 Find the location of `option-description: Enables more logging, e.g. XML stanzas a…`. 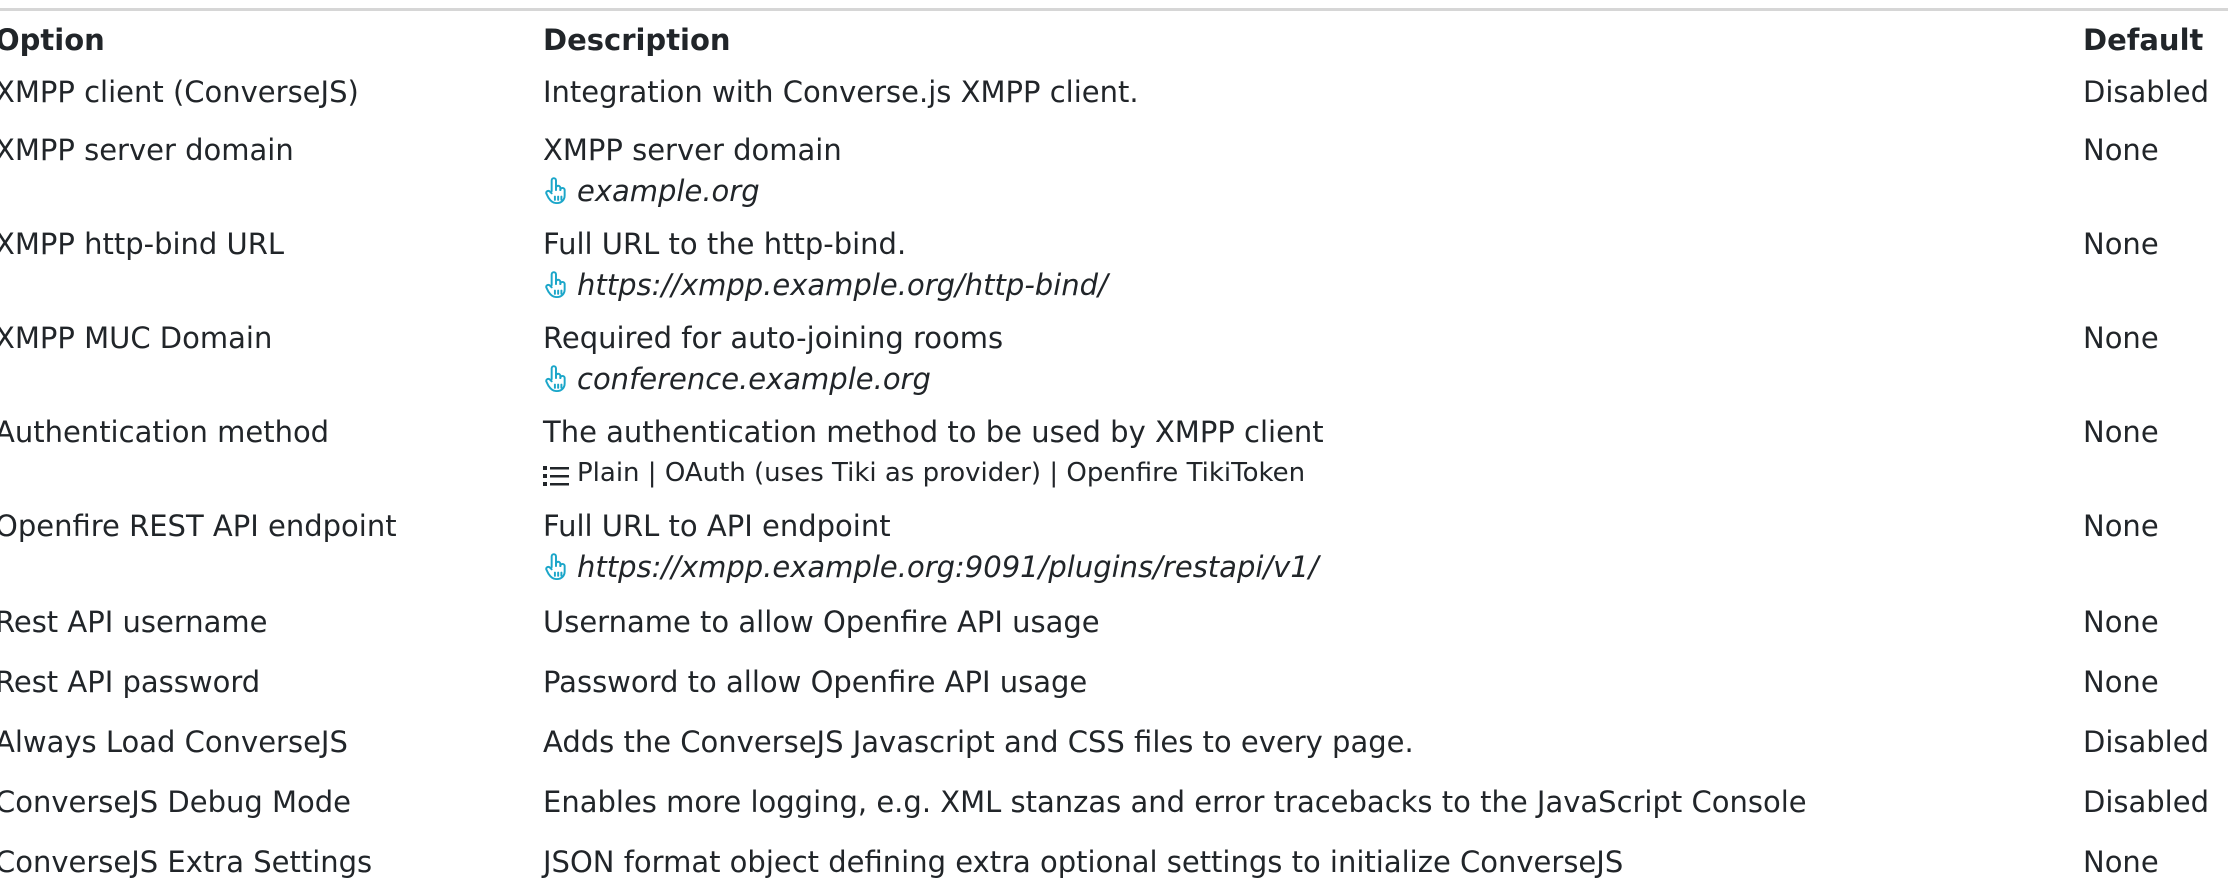

option-description: Enables more logging, e.g. XML stanzas a… is located at coordinates (1175, 802).